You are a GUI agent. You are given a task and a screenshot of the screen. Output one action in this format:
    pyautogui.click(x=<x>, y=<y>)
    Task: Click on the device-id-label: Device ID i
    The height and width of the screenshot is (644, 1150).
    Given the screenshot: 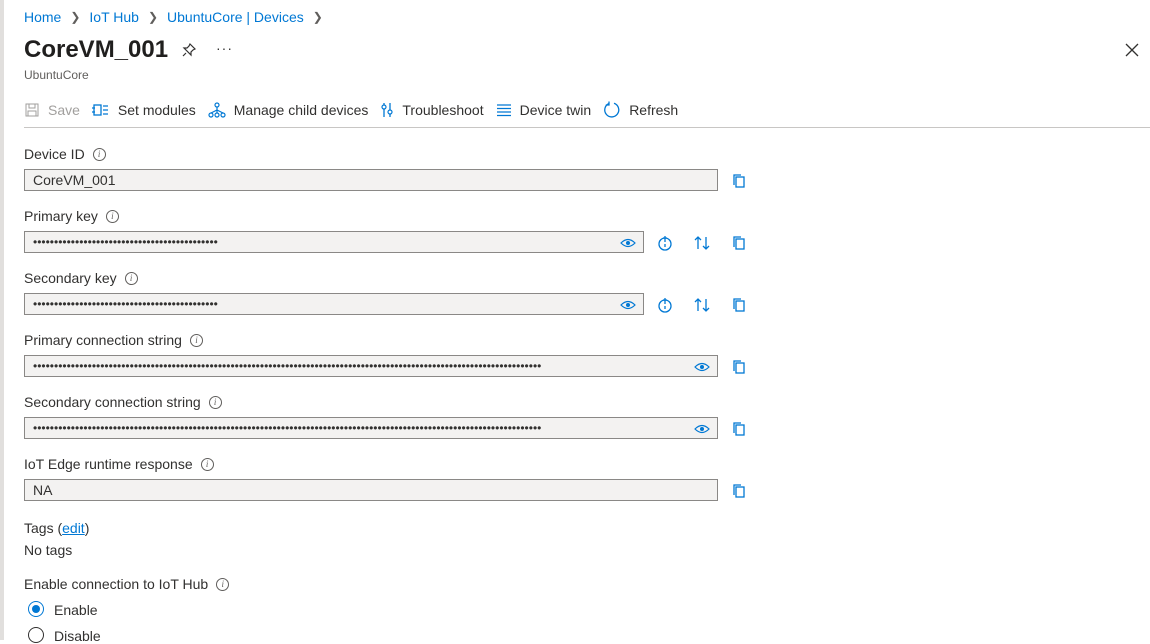 What is the action you would take?
    pyautogui.click(x=65, y=154)
    